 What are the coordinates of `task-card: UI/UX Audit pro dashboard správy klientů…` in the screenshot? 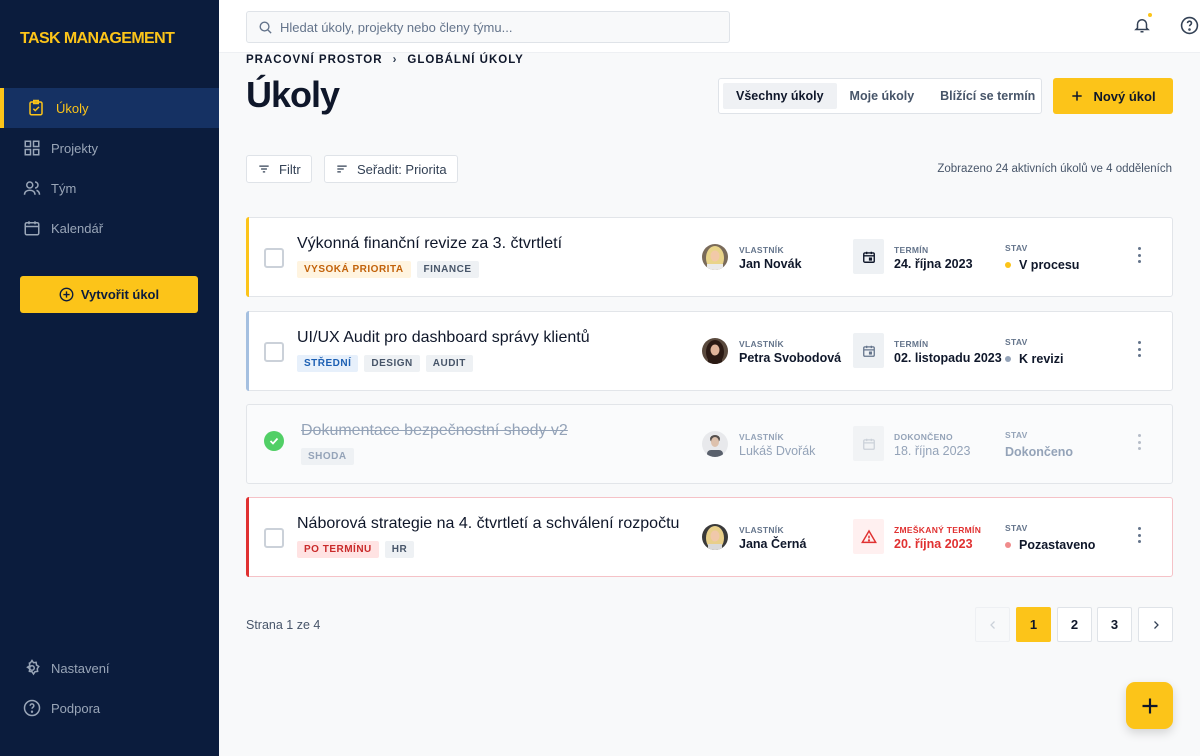 It's located at (709, 351).